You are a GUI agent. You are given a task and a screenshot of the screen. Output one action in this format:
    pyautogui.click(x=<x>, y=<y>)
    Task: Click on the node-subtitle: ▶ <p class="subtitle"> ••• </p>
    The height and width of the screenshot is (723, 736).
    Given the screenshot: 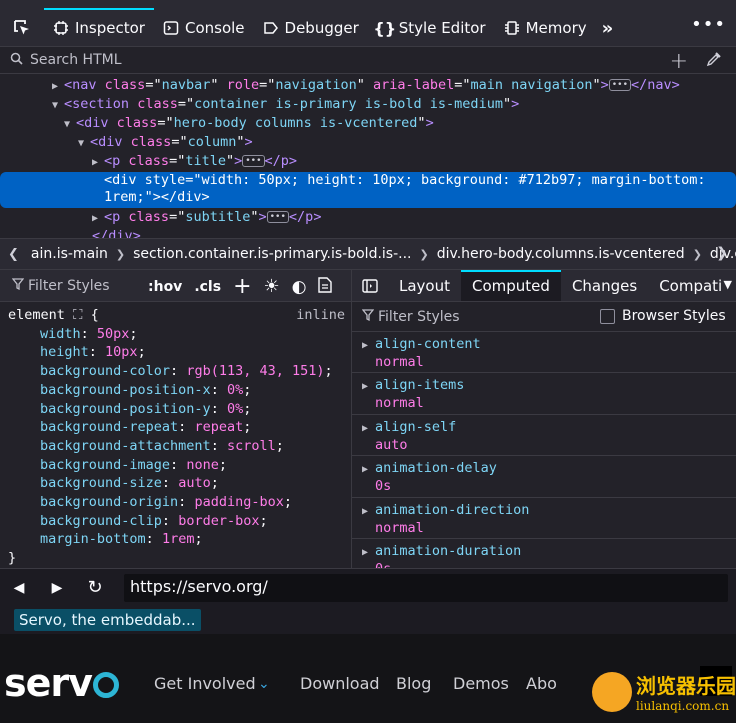 What is the action you would take?
    pyautogui.click(x=206, y=217)
    